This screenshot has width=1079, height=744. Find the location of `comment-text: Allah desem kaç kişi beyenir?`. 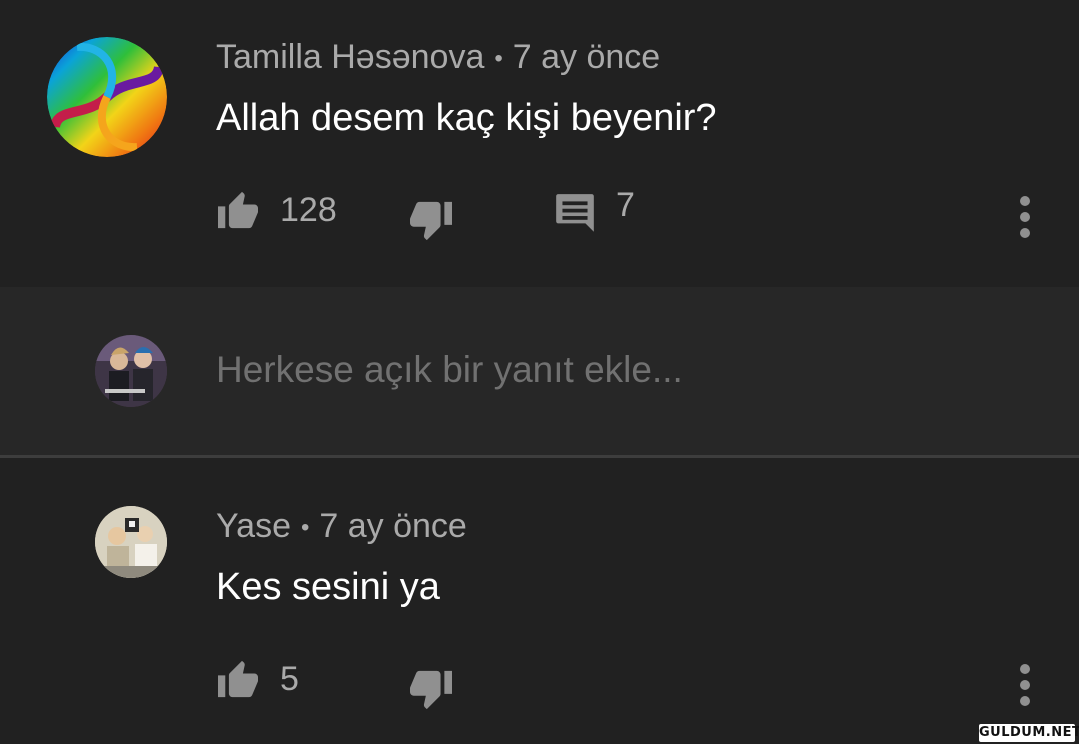

comment-text: Allah desem kaç kişi beyenir? is located at coordinates (466, 118).